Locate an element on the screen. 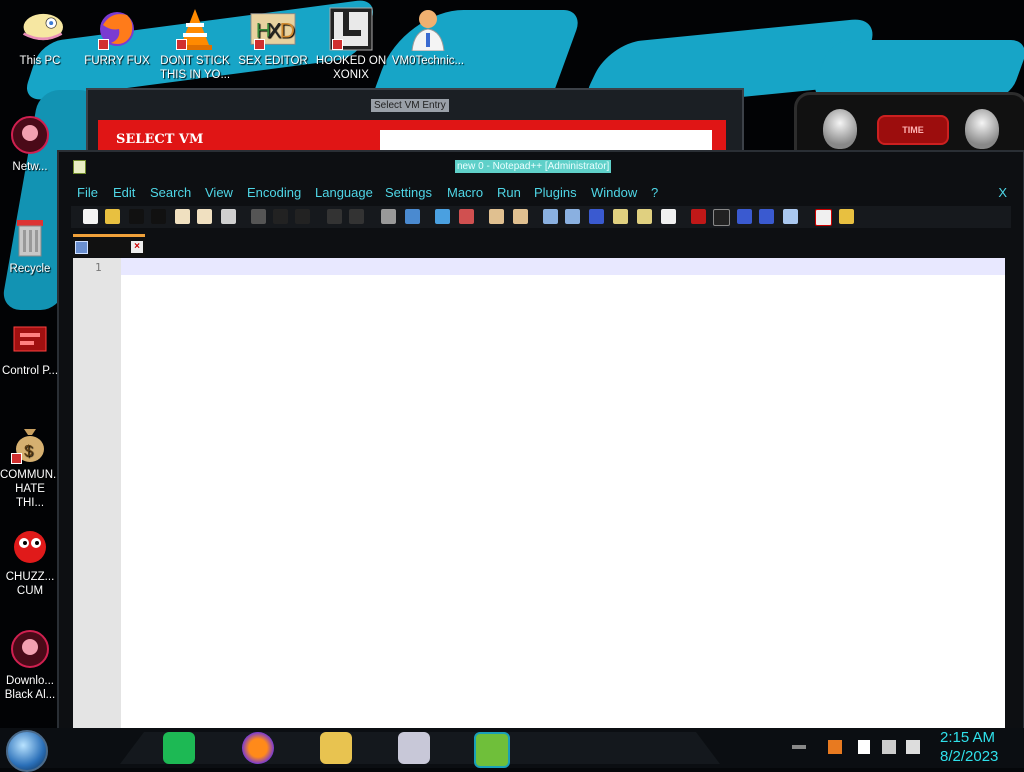 The height and width of the screenshot is (772, 1024). replace-icon is located at coordinates (412, 216).